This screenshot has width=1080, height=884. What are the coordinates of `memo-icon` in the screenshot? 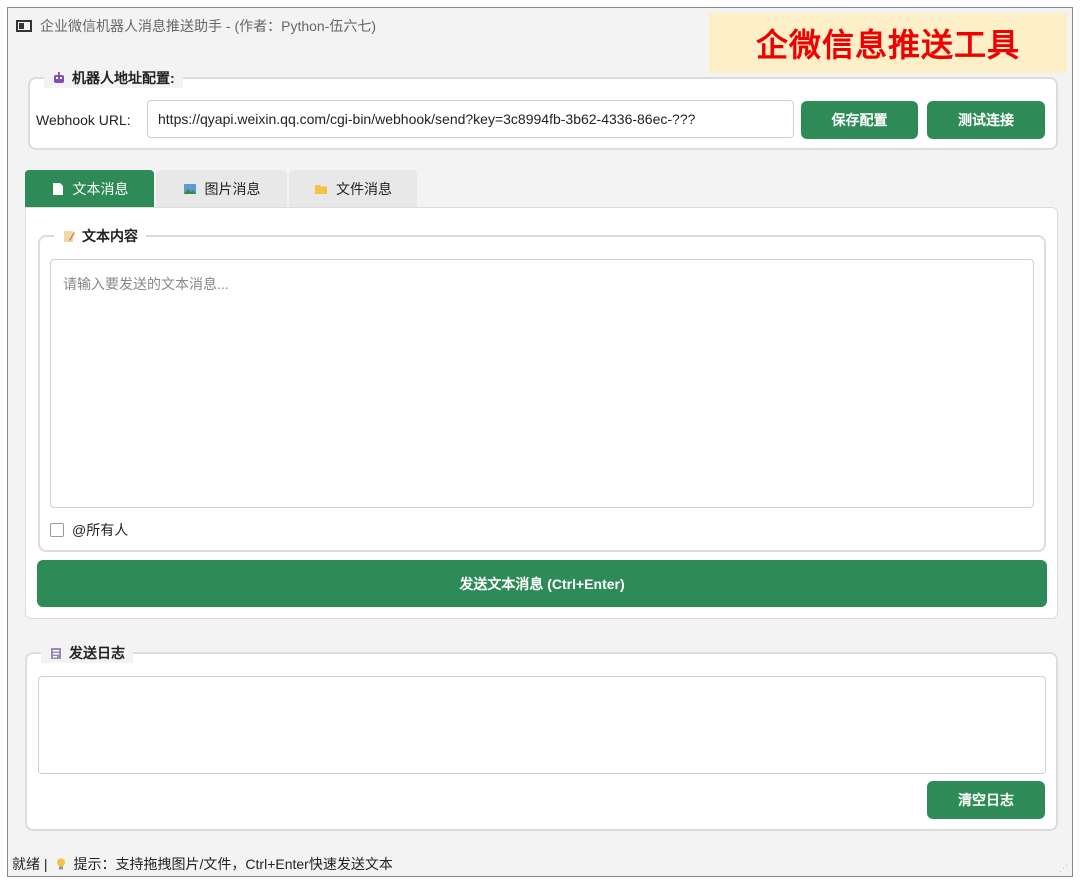 It's located at (69, 236).